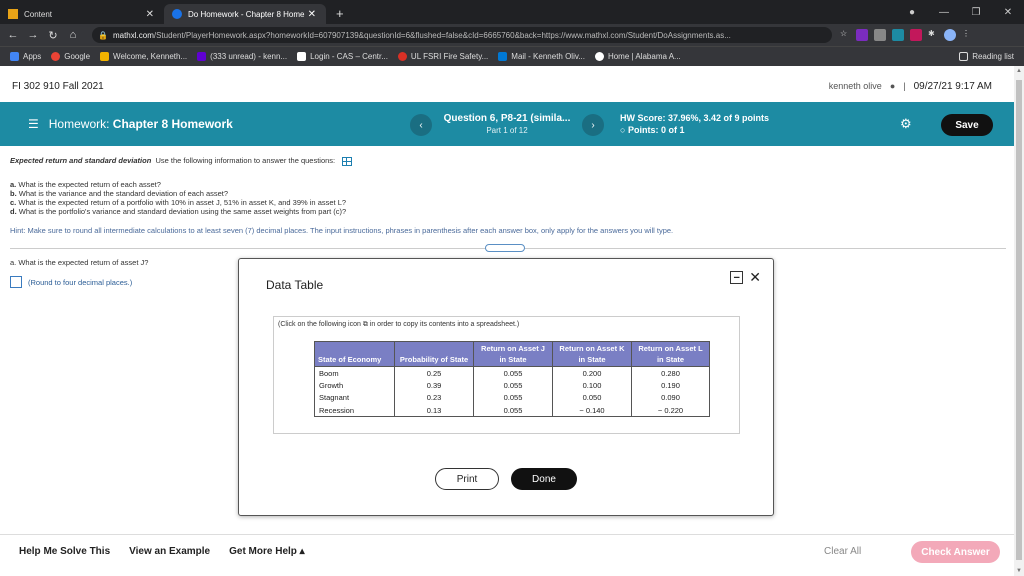  I want to click on yahoo-mail-icon, so click(202, 56).